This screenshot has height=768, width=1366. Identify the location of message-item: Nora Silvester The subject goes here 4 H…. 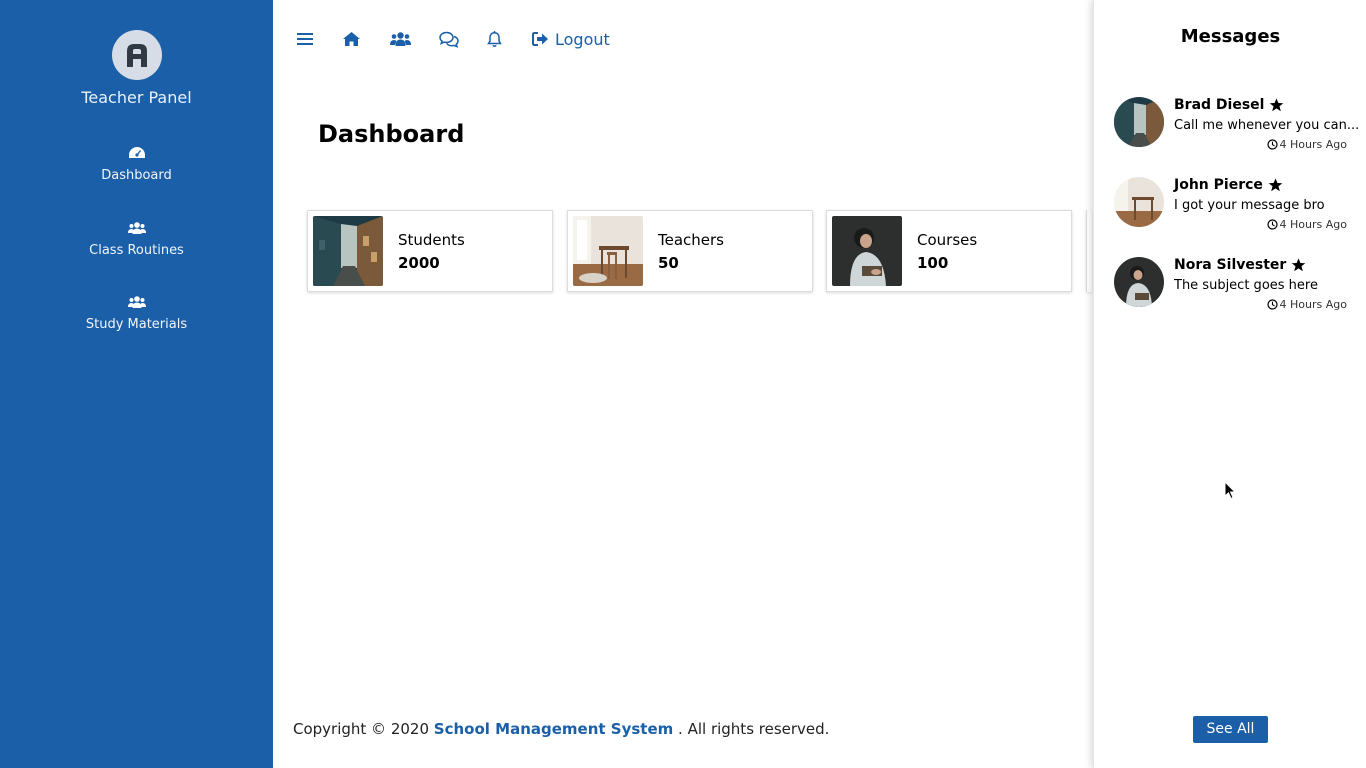
(1240, 287).